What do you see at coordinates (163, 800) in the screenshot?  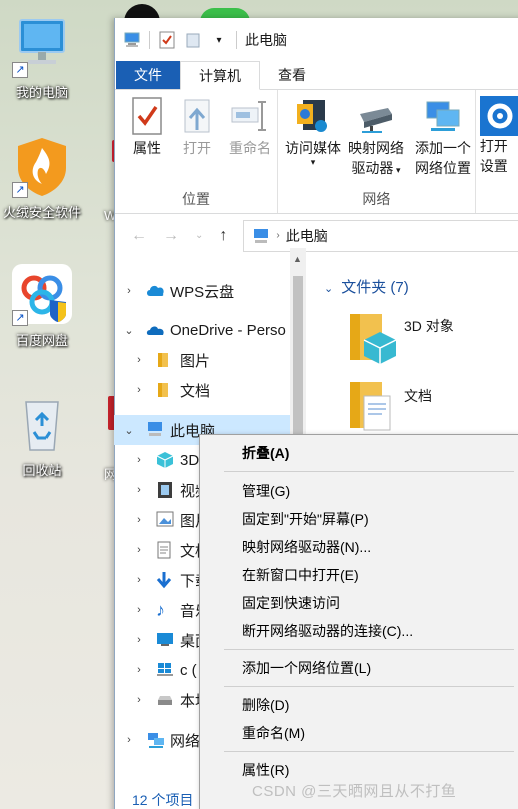 I see `status-bar-item-count: 12 个项目` at bounding box center [163, 800].